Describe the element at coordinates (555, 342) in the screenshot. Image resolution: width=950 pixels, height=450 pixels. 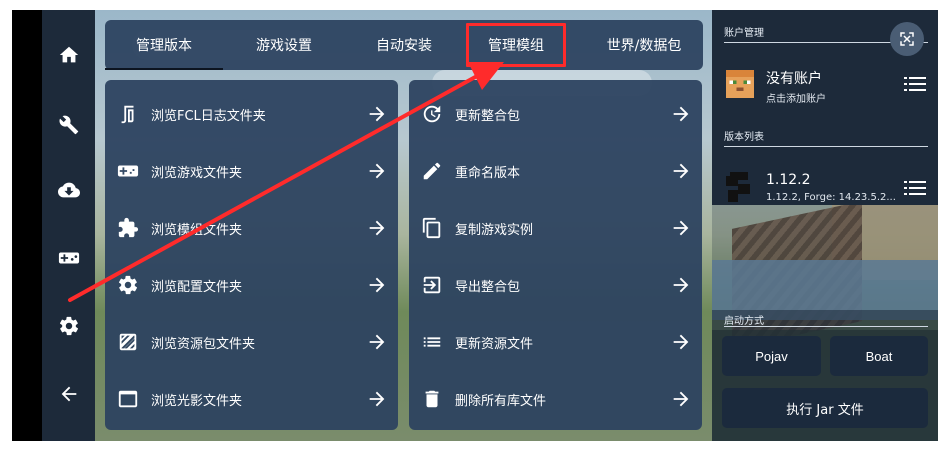
I see `list-item-update-assets: 更新资源文件` at that location.